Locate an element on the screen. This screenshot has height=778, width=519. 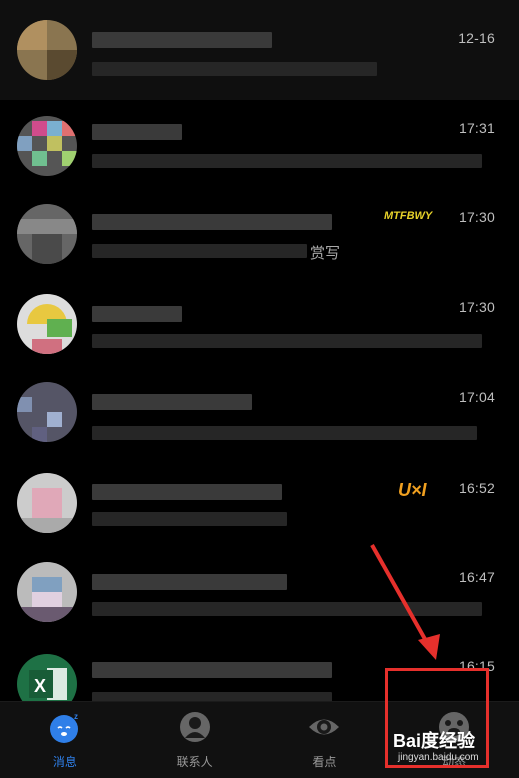
watermark-url: jingyan.baidu.com is located at coordinates (438, 757).